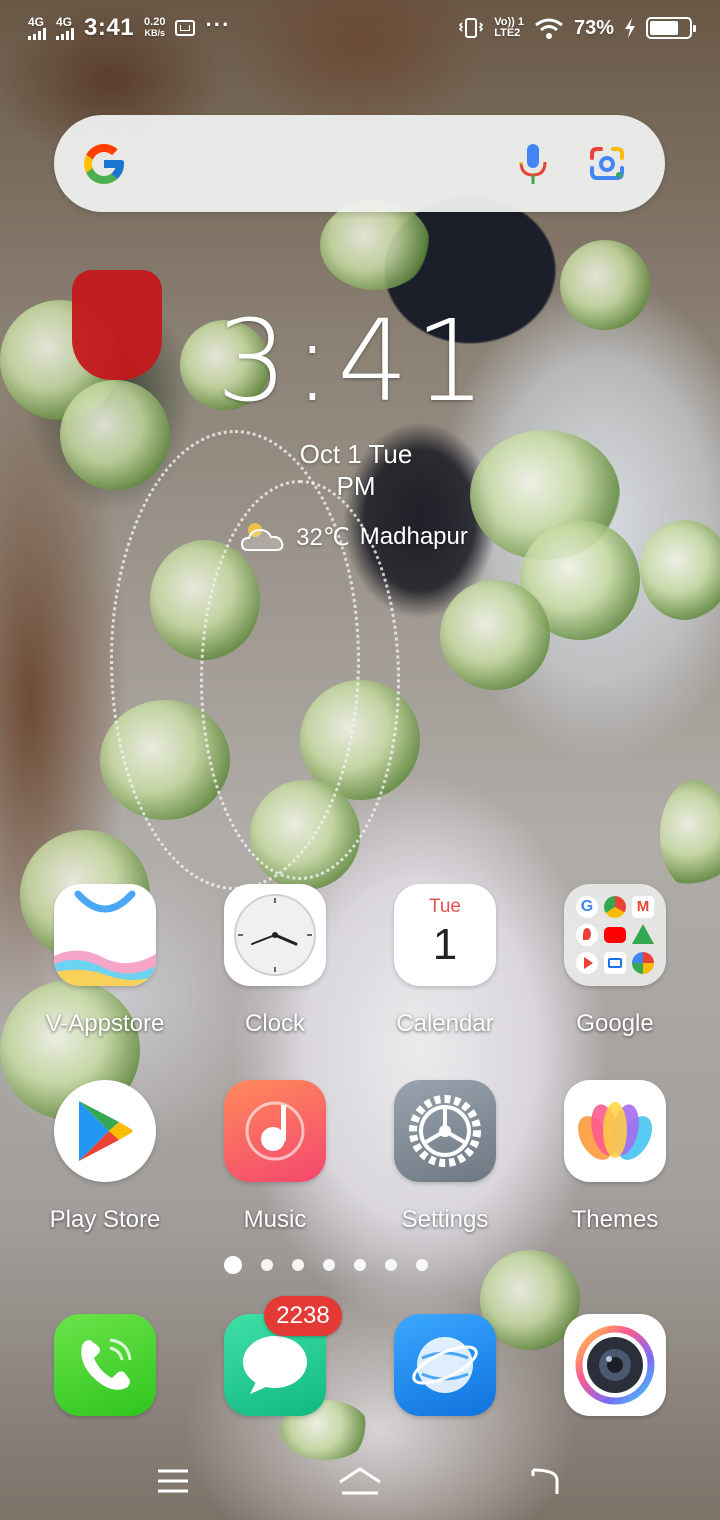 The width and height of the screenshot is (720, 1520). I want to click on clock-icon, so click(275, 935).